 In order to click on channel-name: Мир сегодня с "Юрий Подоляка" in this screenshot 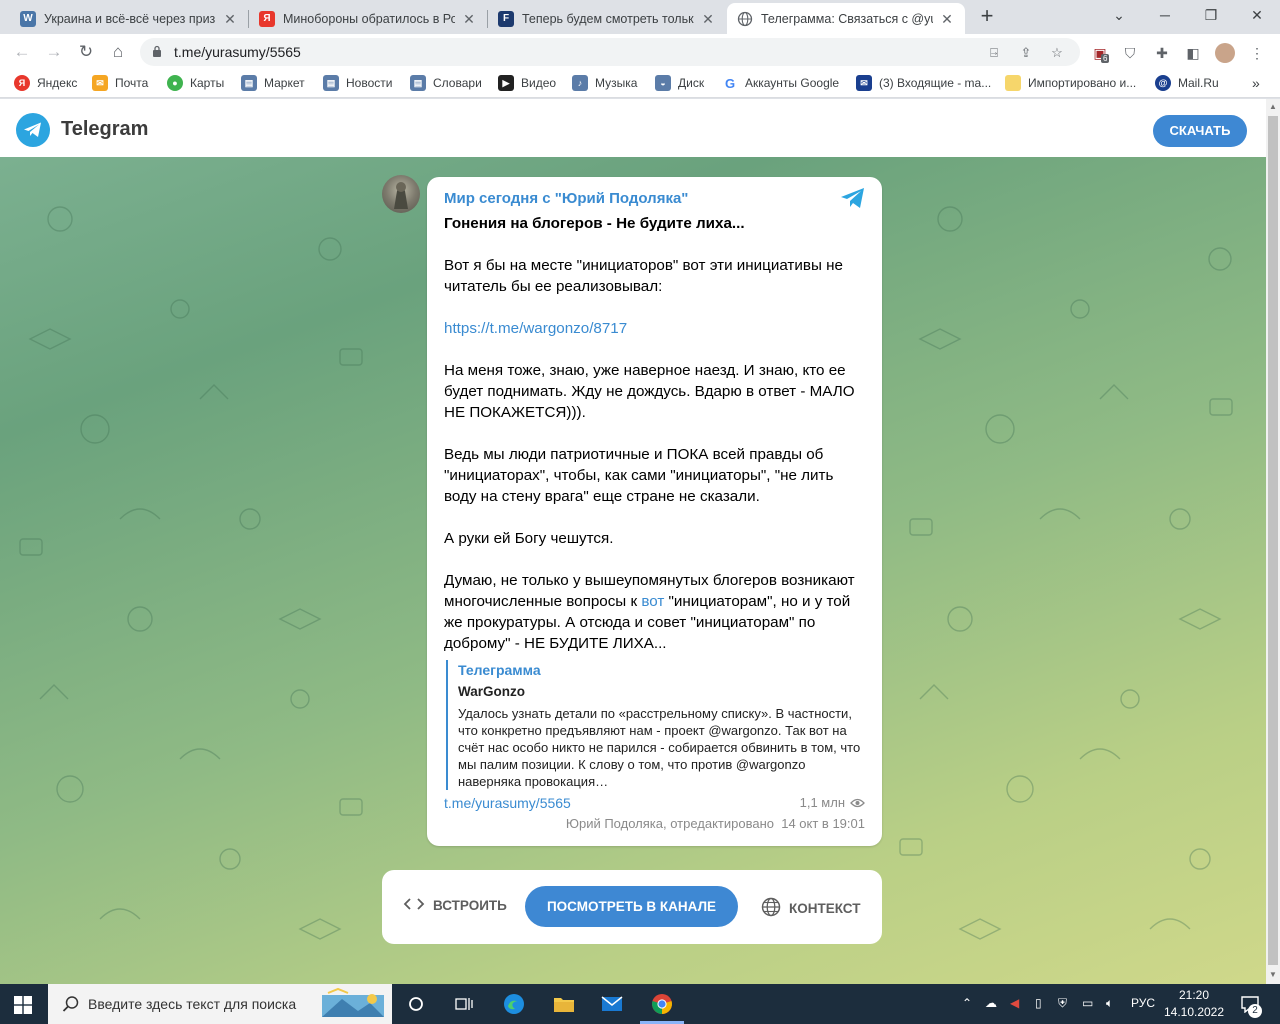, I will do `click(566, 198)`.